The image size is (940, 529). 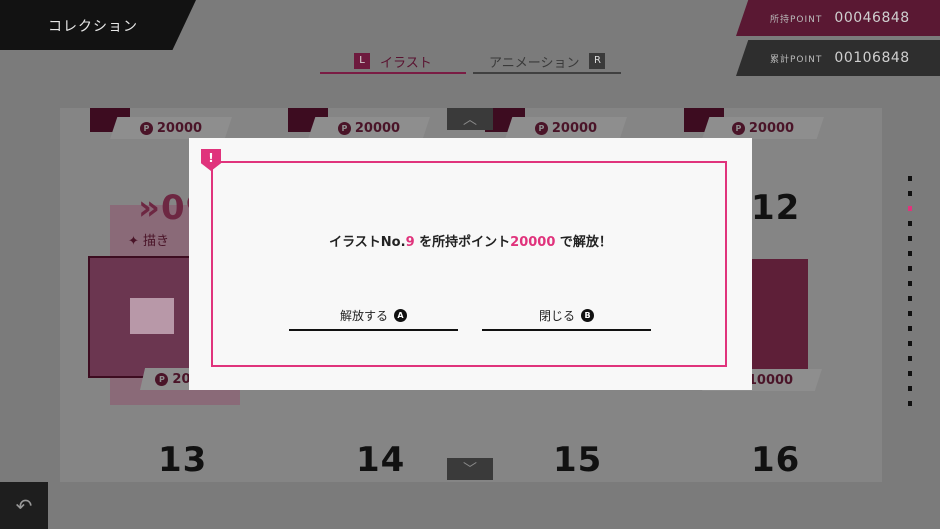 I want to click on total-points-label: 累計POINT, so click(x=796, y=59).